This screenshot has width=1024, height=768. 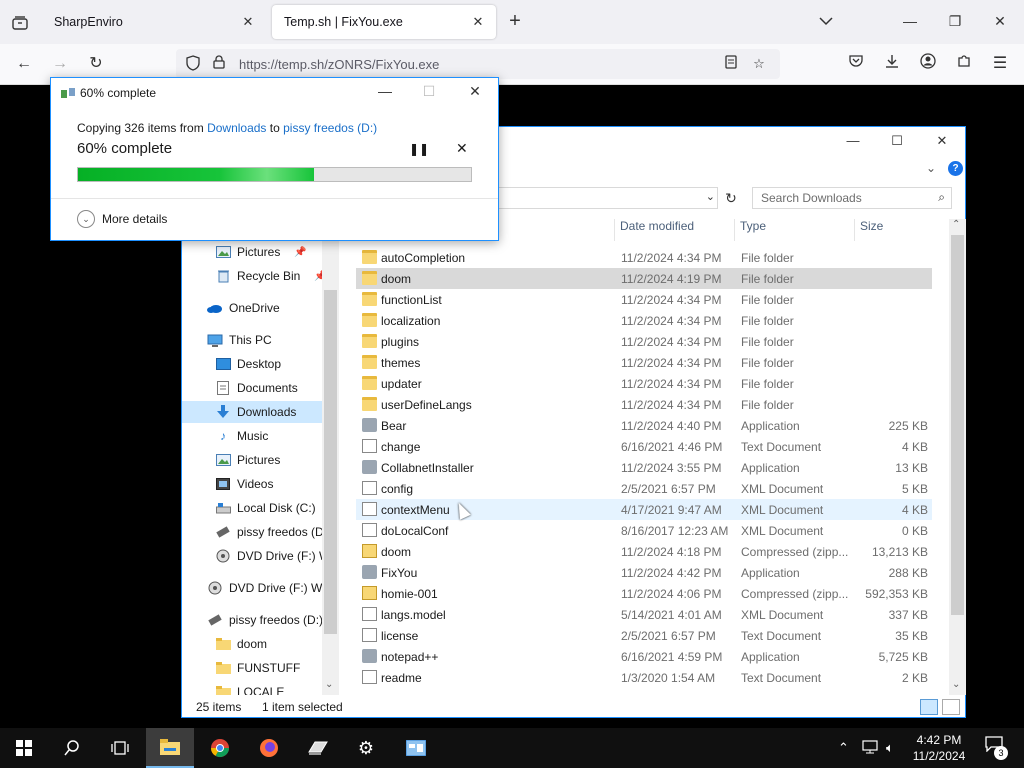 I want to click on control-panel-icon, so click(x=416, y=748).